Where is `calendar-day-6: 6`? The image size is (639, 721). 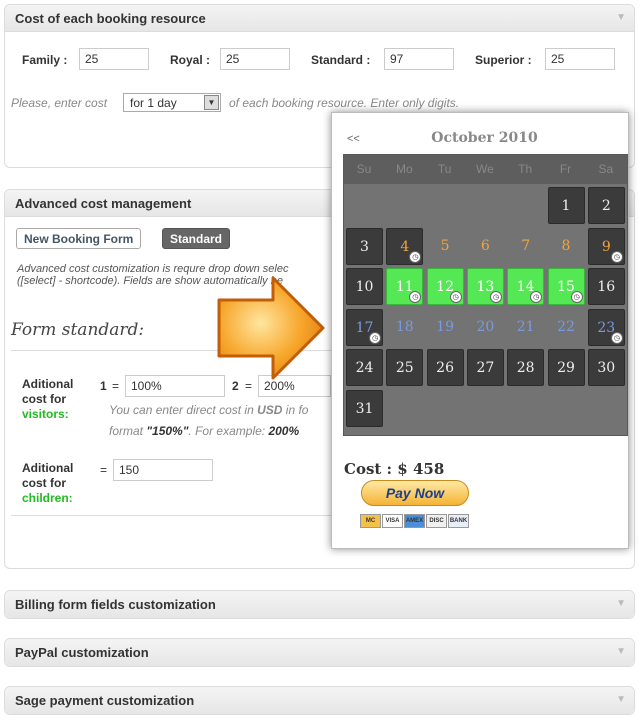
calendar-day-6: 6 is located at coordinates (485, 246).